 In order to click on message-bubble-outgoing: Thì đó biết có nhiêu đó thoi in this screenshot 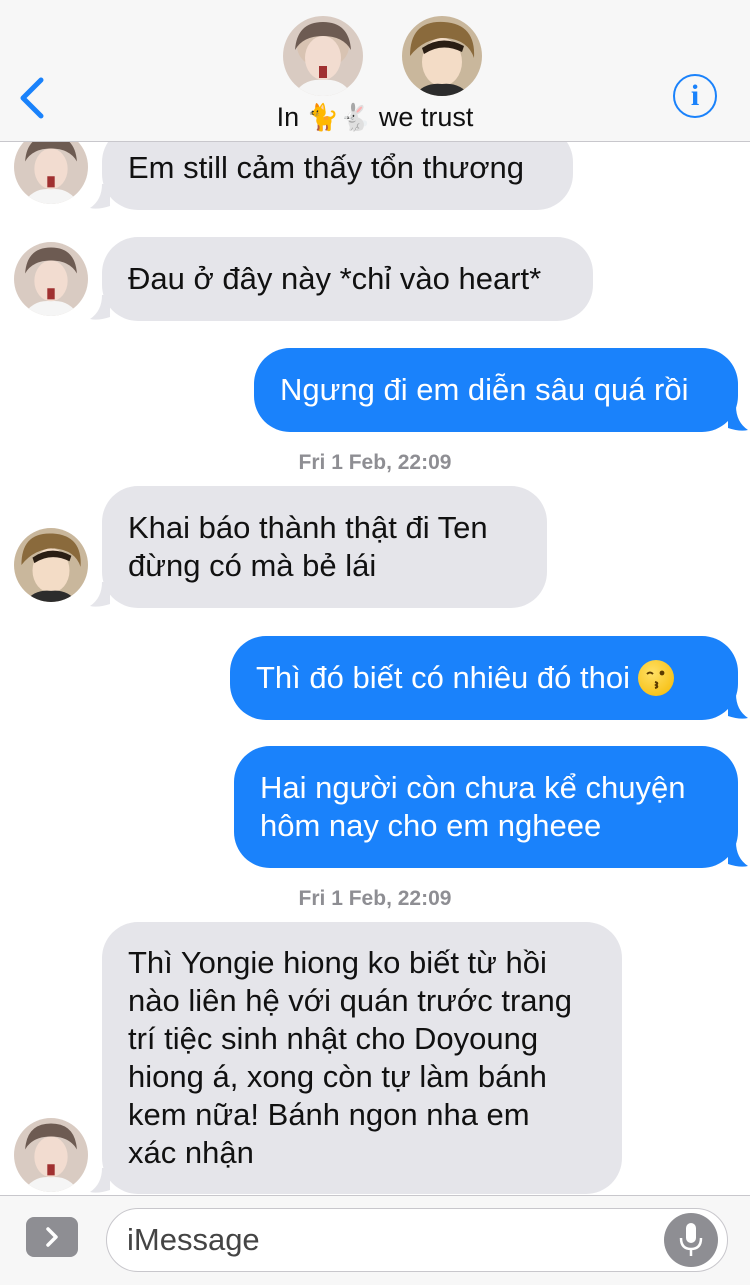, I will do `click(484, 678)`.